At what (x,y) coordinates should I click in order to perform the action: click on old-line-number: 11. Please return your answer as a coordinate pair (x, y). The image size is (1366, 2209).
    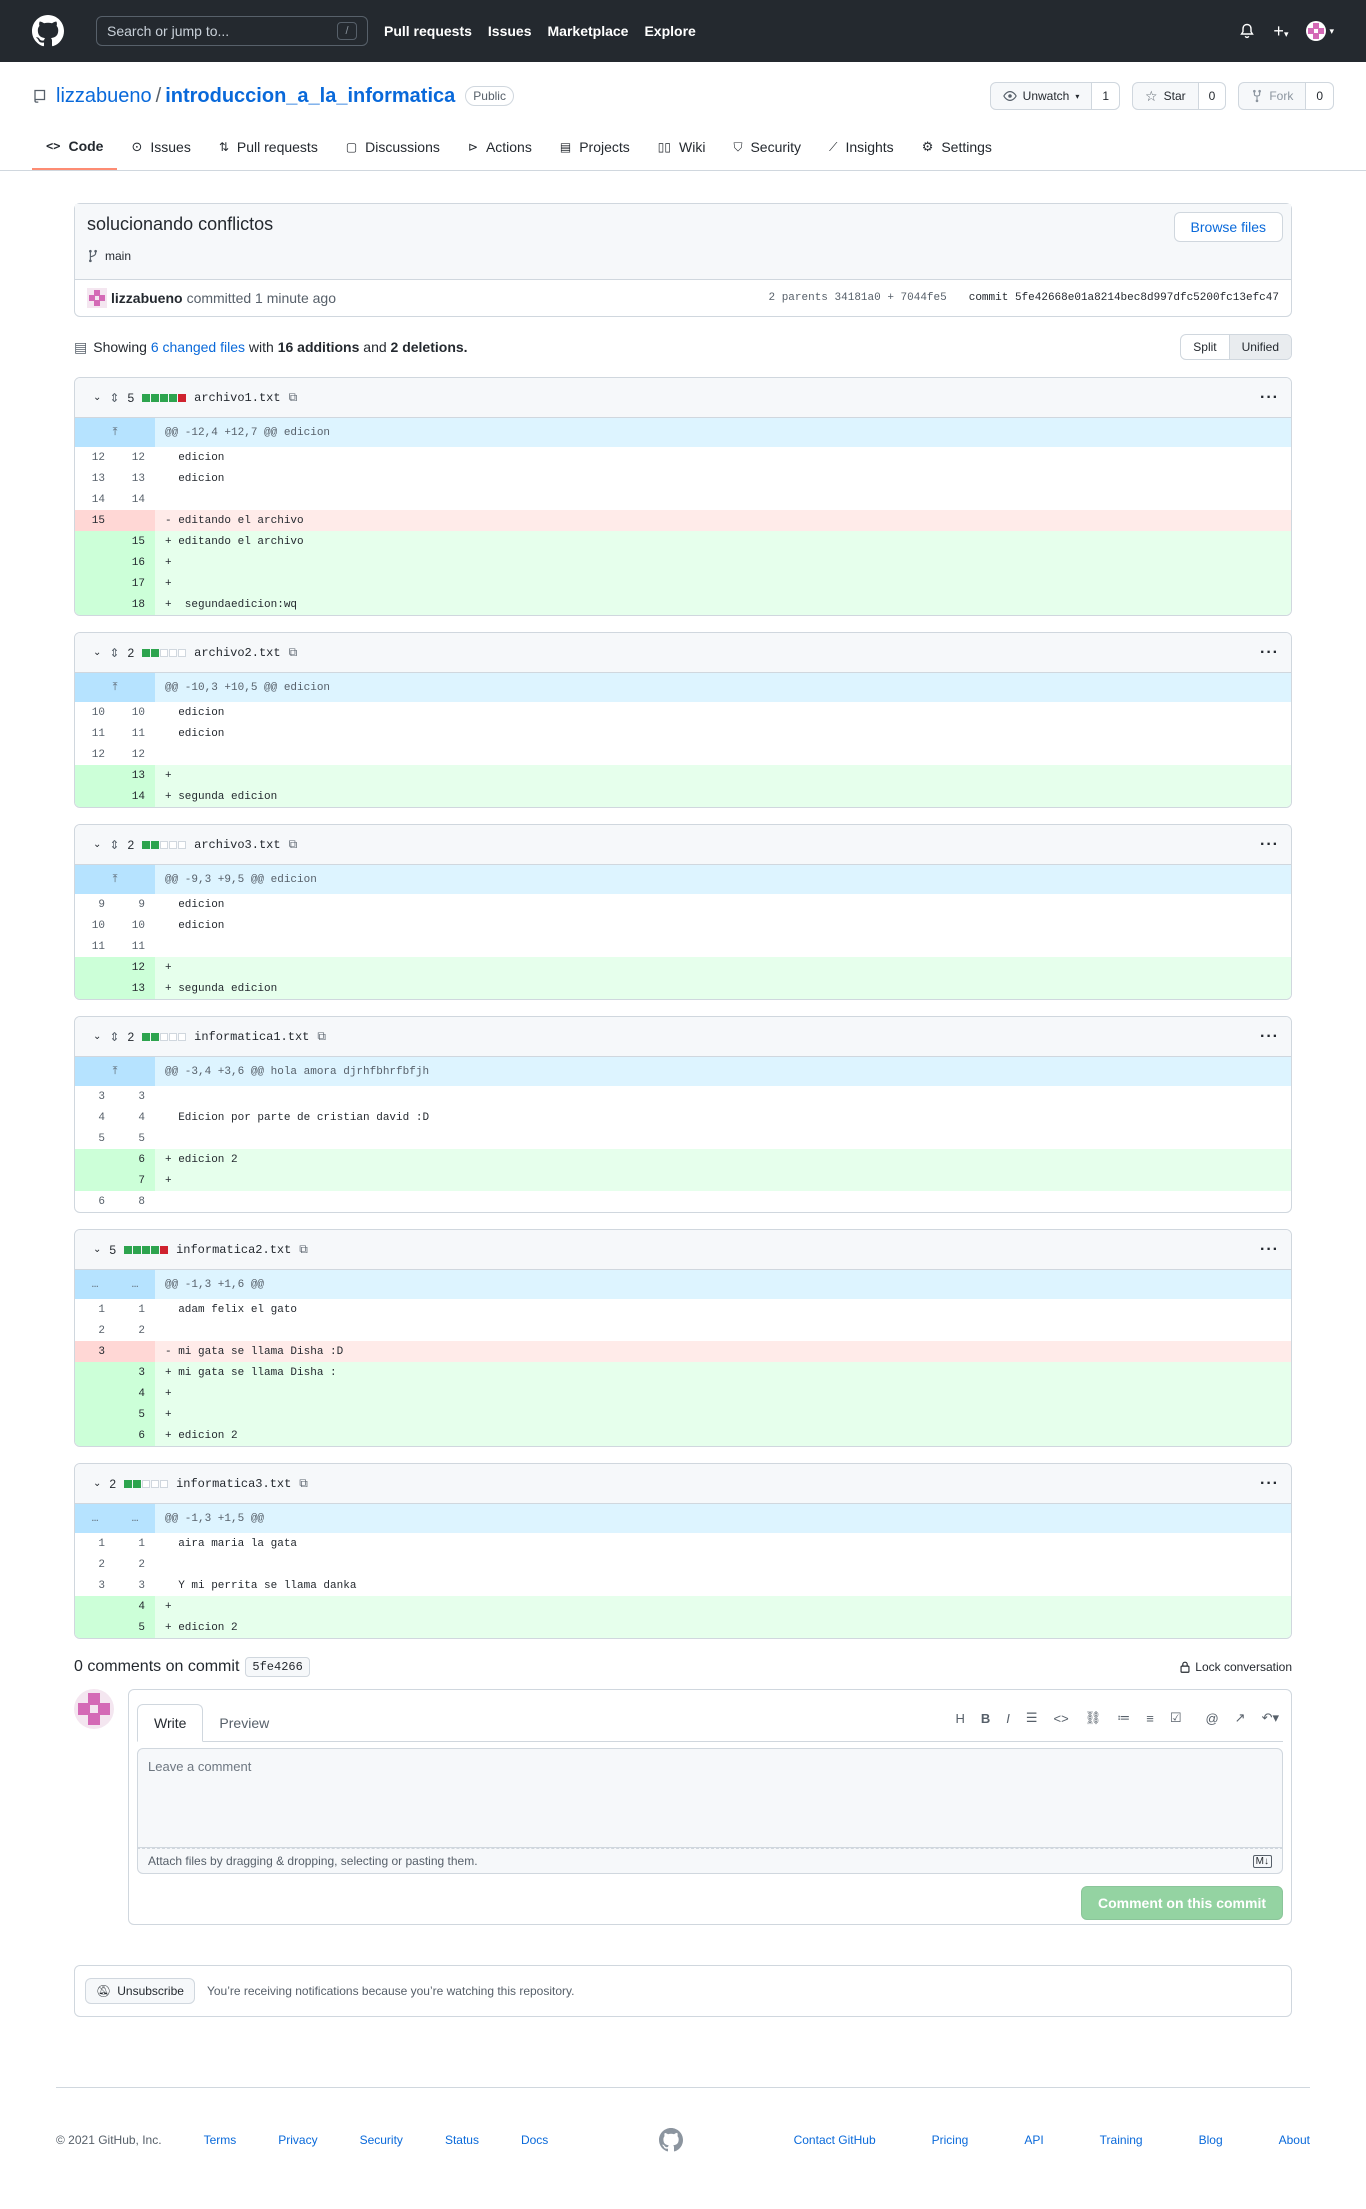
    Looking at the image, I should click on (95, 733).